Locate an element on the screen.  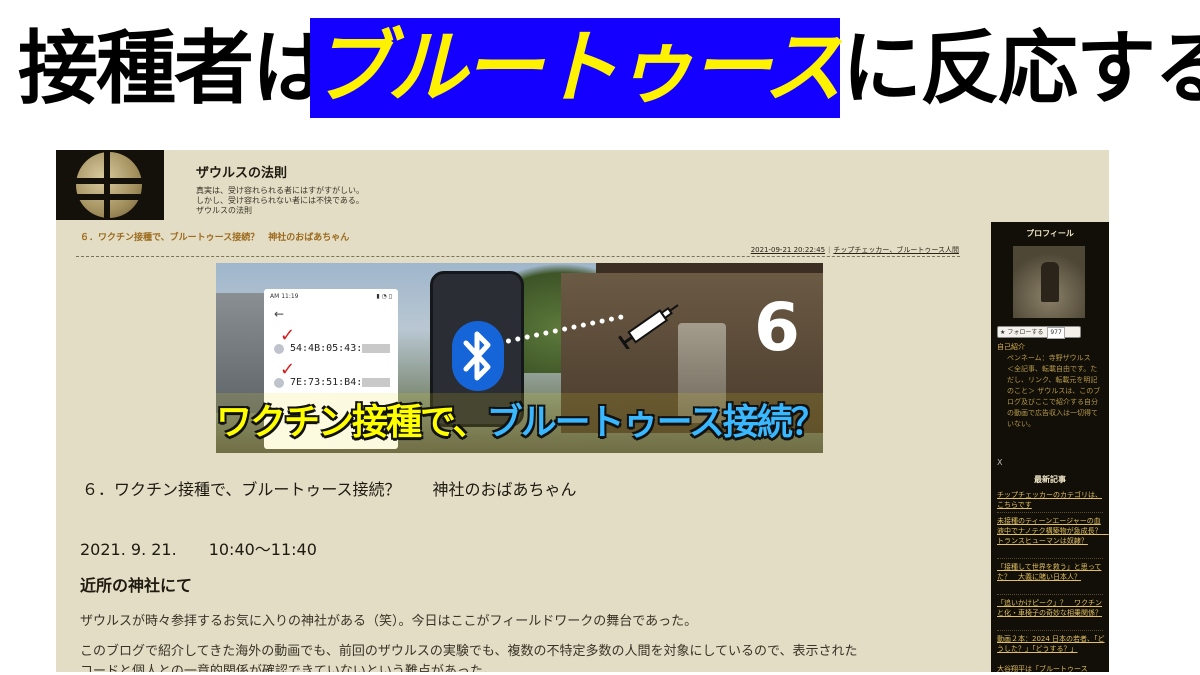
blog-logo is located at coordinates (110, 185).